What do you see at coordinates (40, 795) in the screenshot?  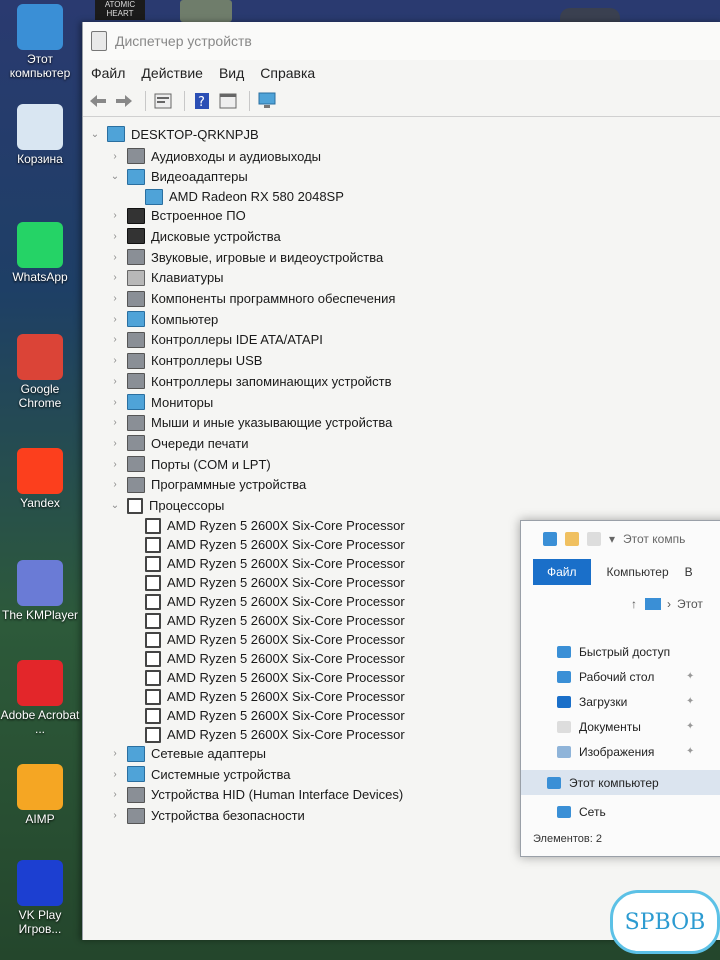 I see `desktop-icon-aimp: AIMP` at bounding box center [40, 795].